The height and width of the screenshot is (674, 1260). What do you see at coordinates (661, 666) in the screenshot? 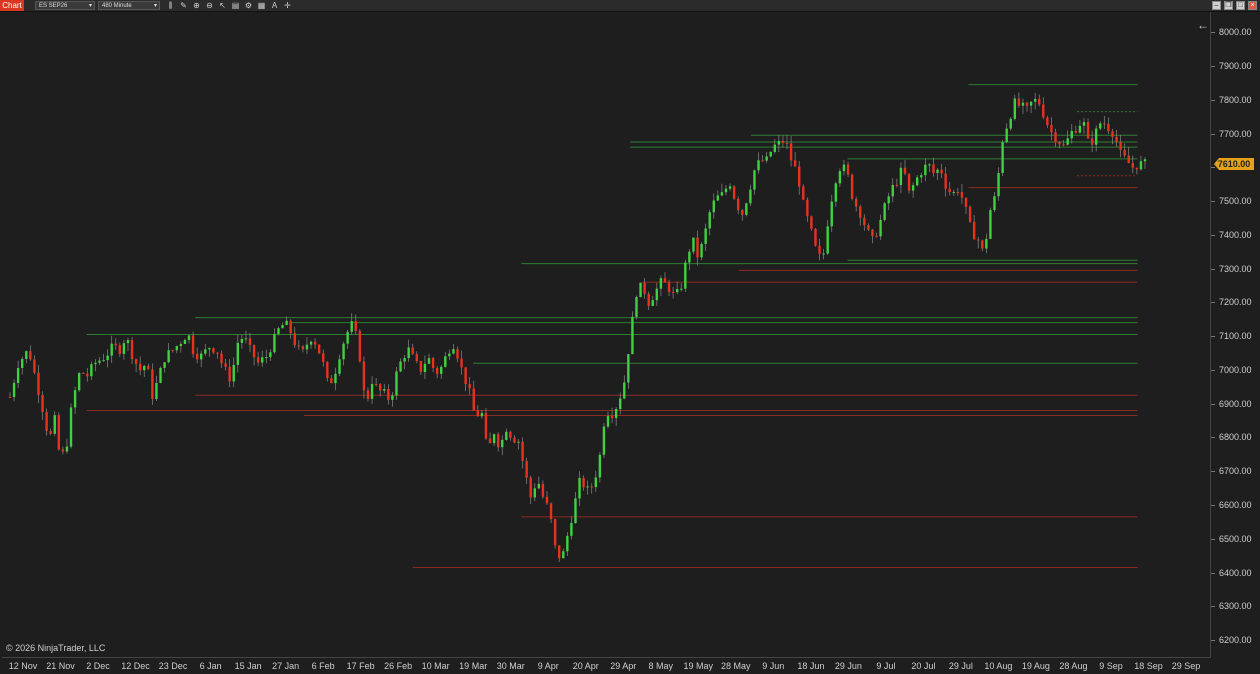
I see `x-tick-label: 8 May` at bounding box center [661, 666].